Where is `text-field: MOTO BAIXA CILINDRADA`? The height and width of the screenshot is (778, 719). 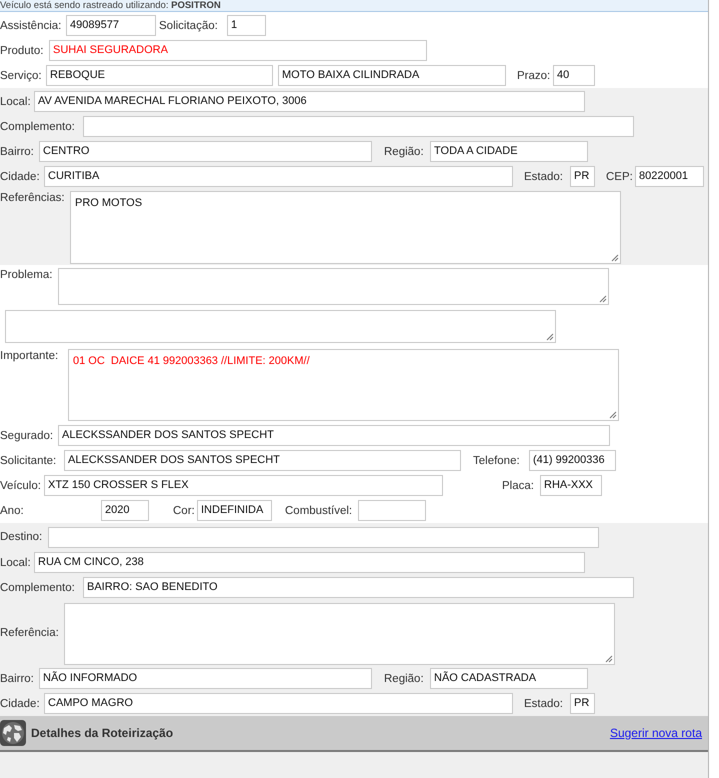 text-field: MOTO BAIXA CILINDRADA is located at coordinates (392, 75).